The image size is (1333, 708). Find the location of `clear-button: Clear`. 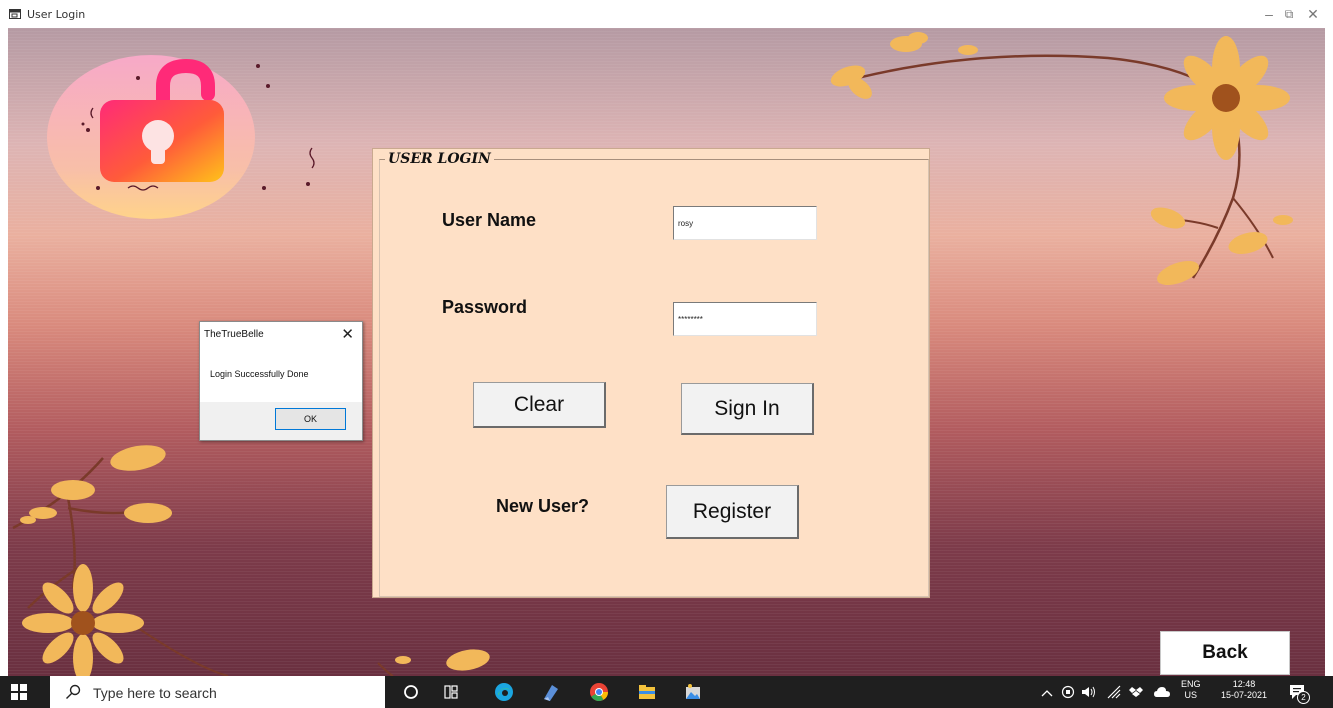

clear-button: Clear is located at coordinates (539, 405).